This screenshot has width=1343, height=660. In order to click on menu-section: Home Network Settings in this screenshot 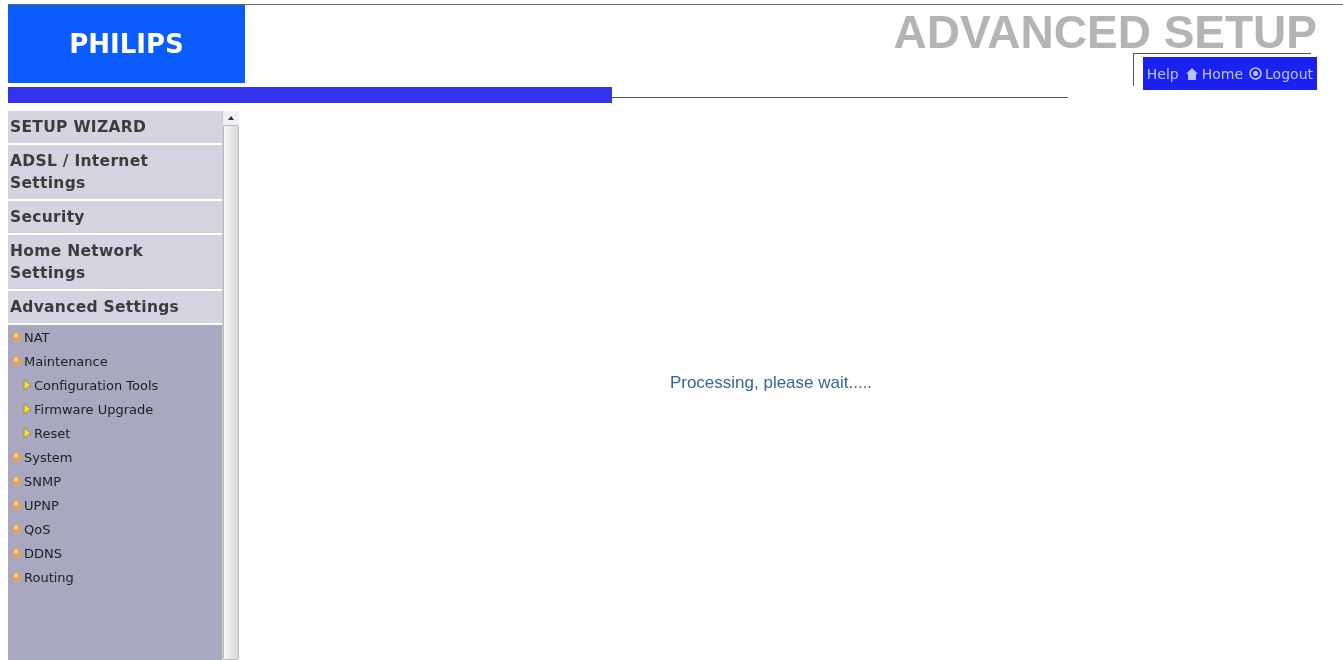, I will do `click(115, 263)`.